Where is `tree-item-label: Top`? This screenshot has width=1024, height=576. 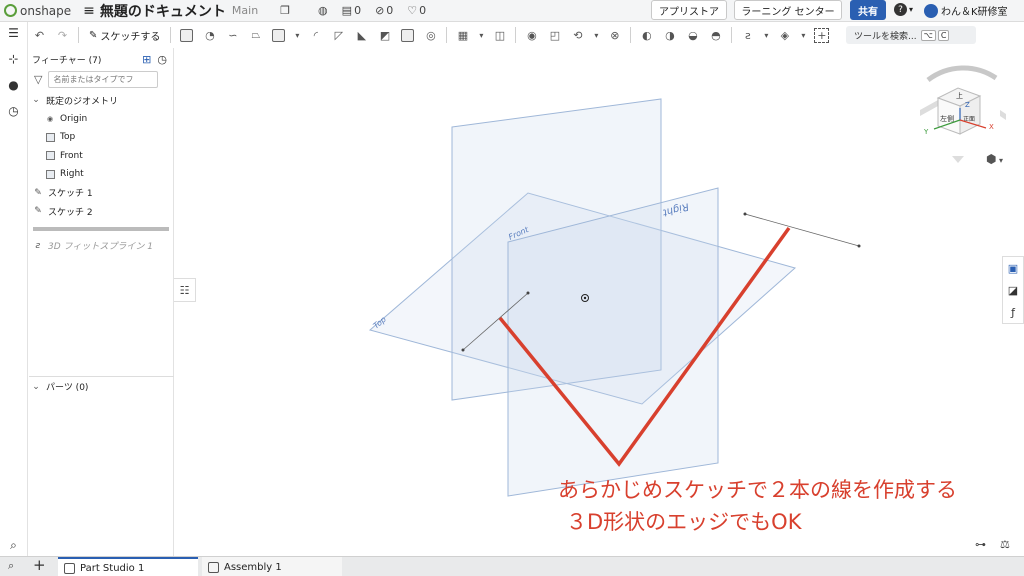 tree-item-label: Top is located at coordinates (68, 137).